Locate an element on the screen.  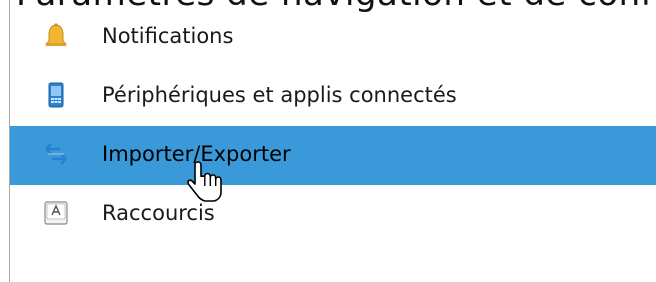
import-export-arrows-icon is located at coordinates (56, 154).